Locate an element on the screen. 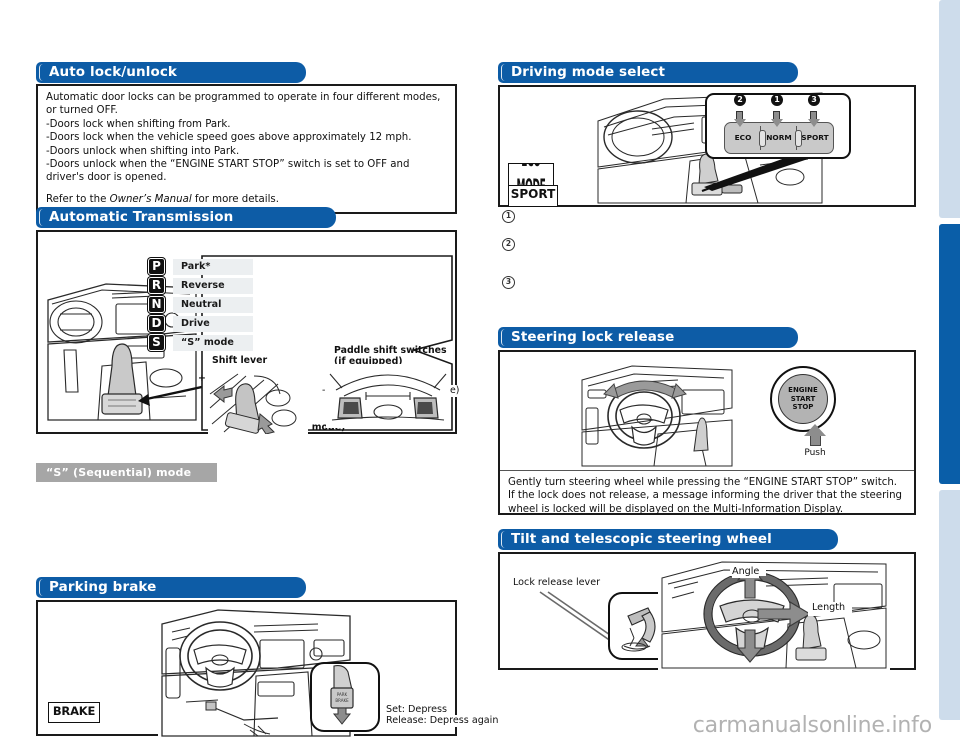  parking-brake-set-text: Set: Depress is located at coordinates (417, 710).